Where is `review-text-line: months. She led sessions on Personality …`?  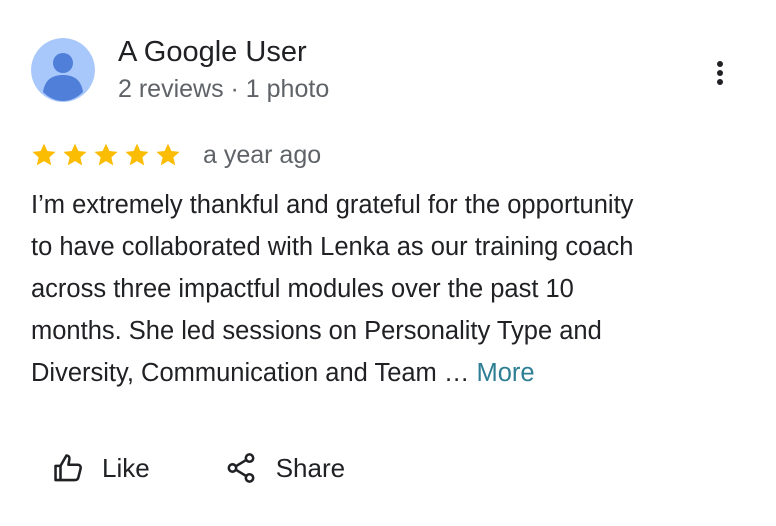 review-text-line: months. She led sessions on Personality … is located at coordinates (316, 331).